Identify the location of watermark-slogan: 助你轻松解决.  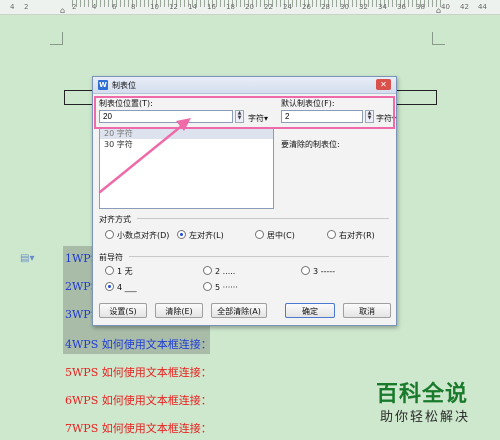
(425, 417).